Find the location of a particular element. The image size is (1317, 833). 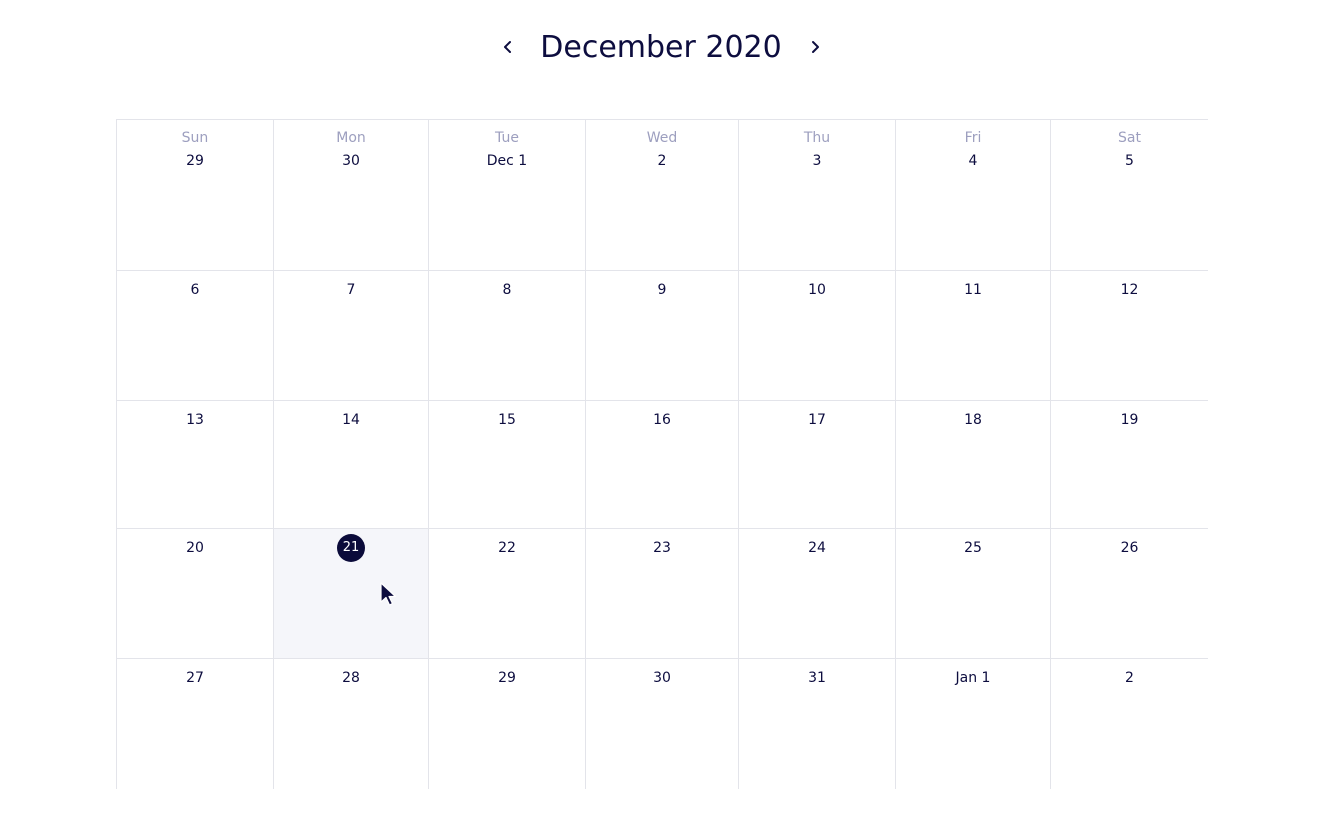

day-cell: Tue Dec 1 is located at coordinates (507, 195).